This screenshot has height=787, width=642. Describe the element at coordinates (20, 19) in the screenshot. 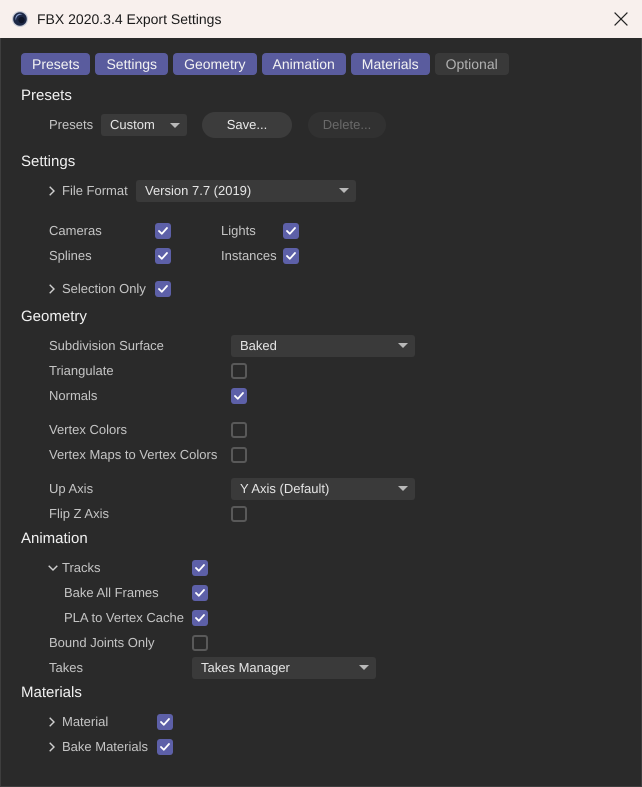

I see `sphere-icon` at that location.